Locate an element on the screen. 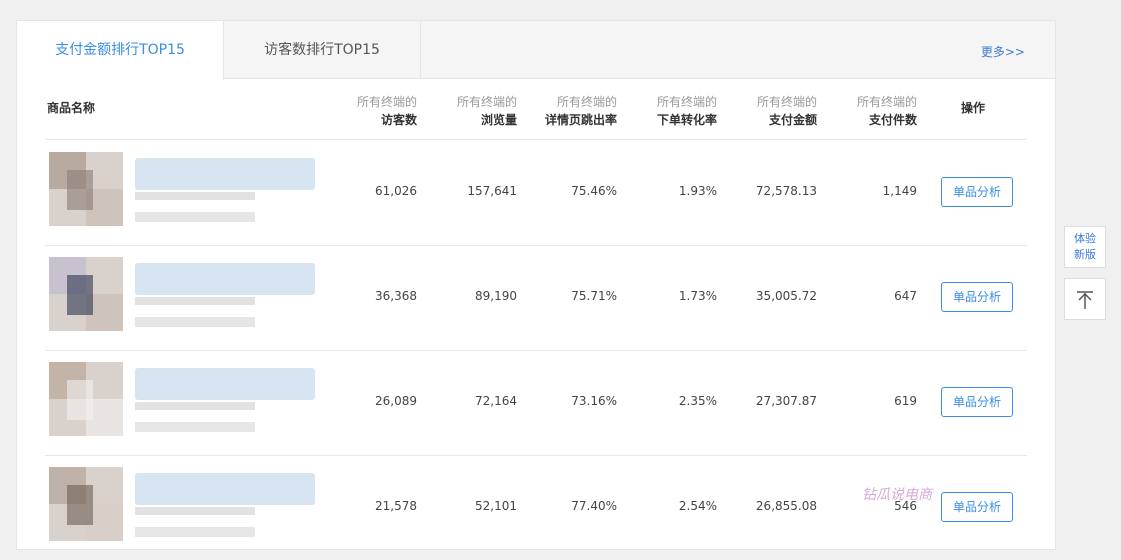 Image resolution: width=1121 pixels, height=560 pixels. header-product-name: 商品名称 is located at coordinates (71, 108).